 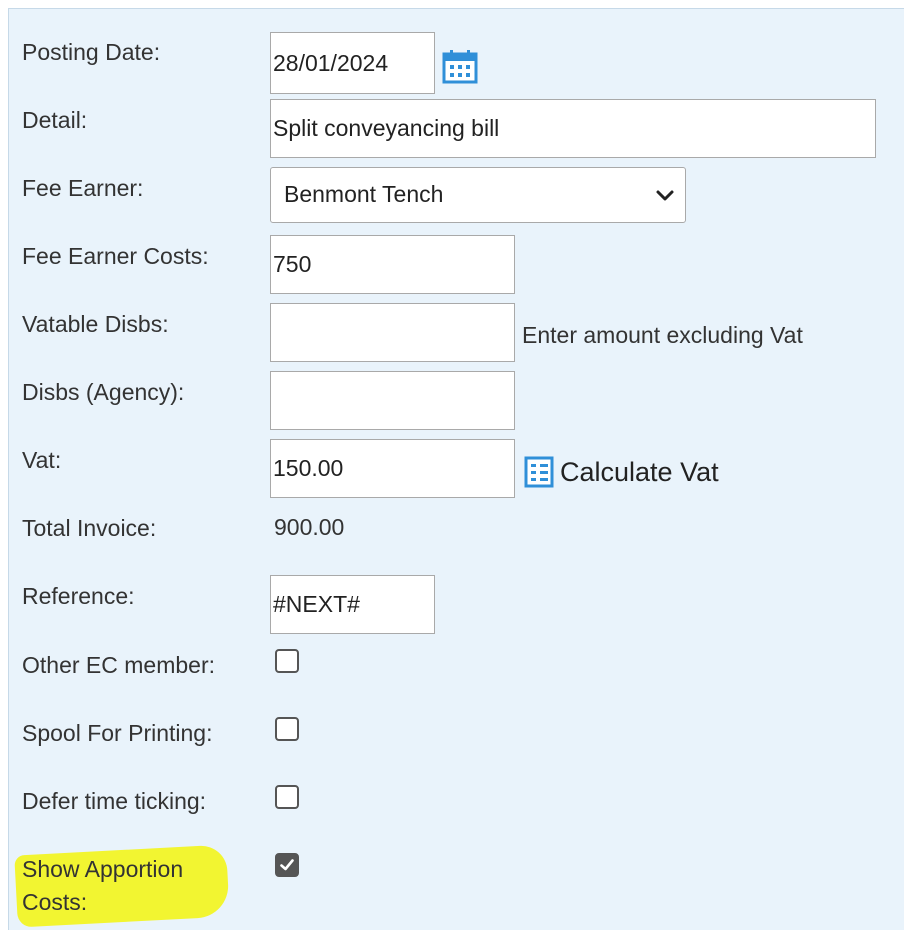 I want to click on defer-time-ticking-checkbox, so click(x=287, y=797).